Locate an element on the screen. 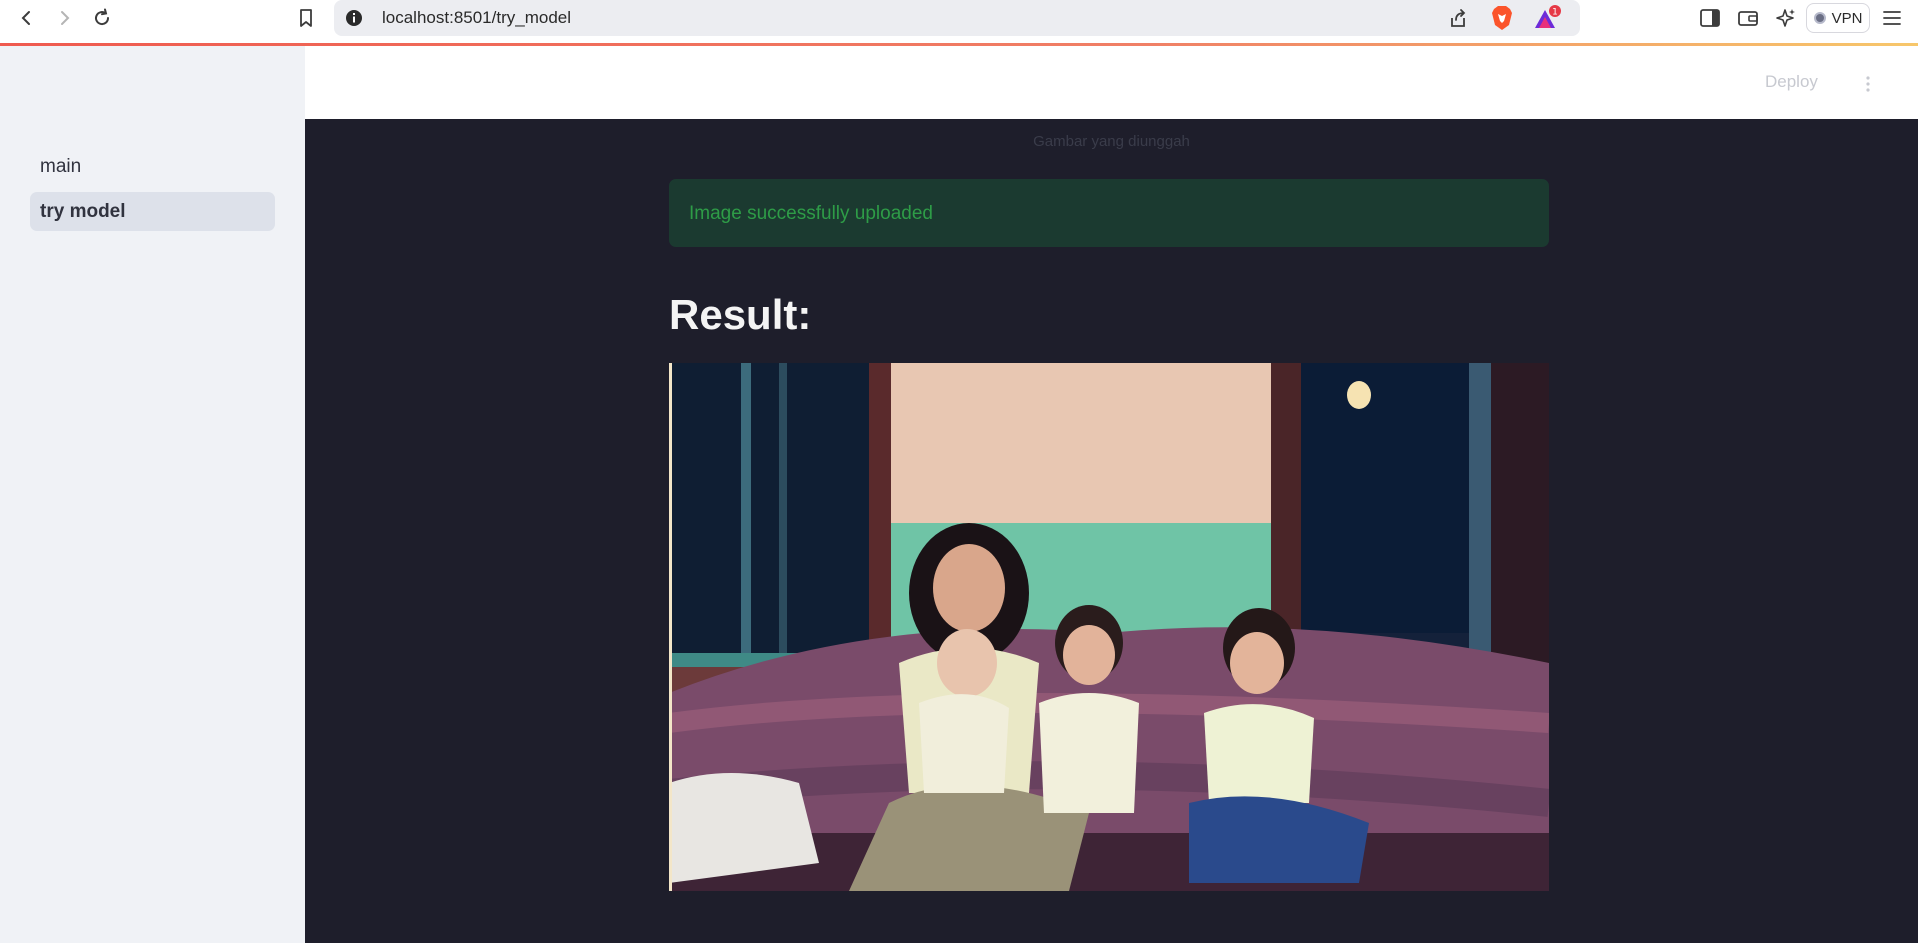 The height and width of the screenshot is (943, 1918). reload-icon is located at coordinates (102, 17).